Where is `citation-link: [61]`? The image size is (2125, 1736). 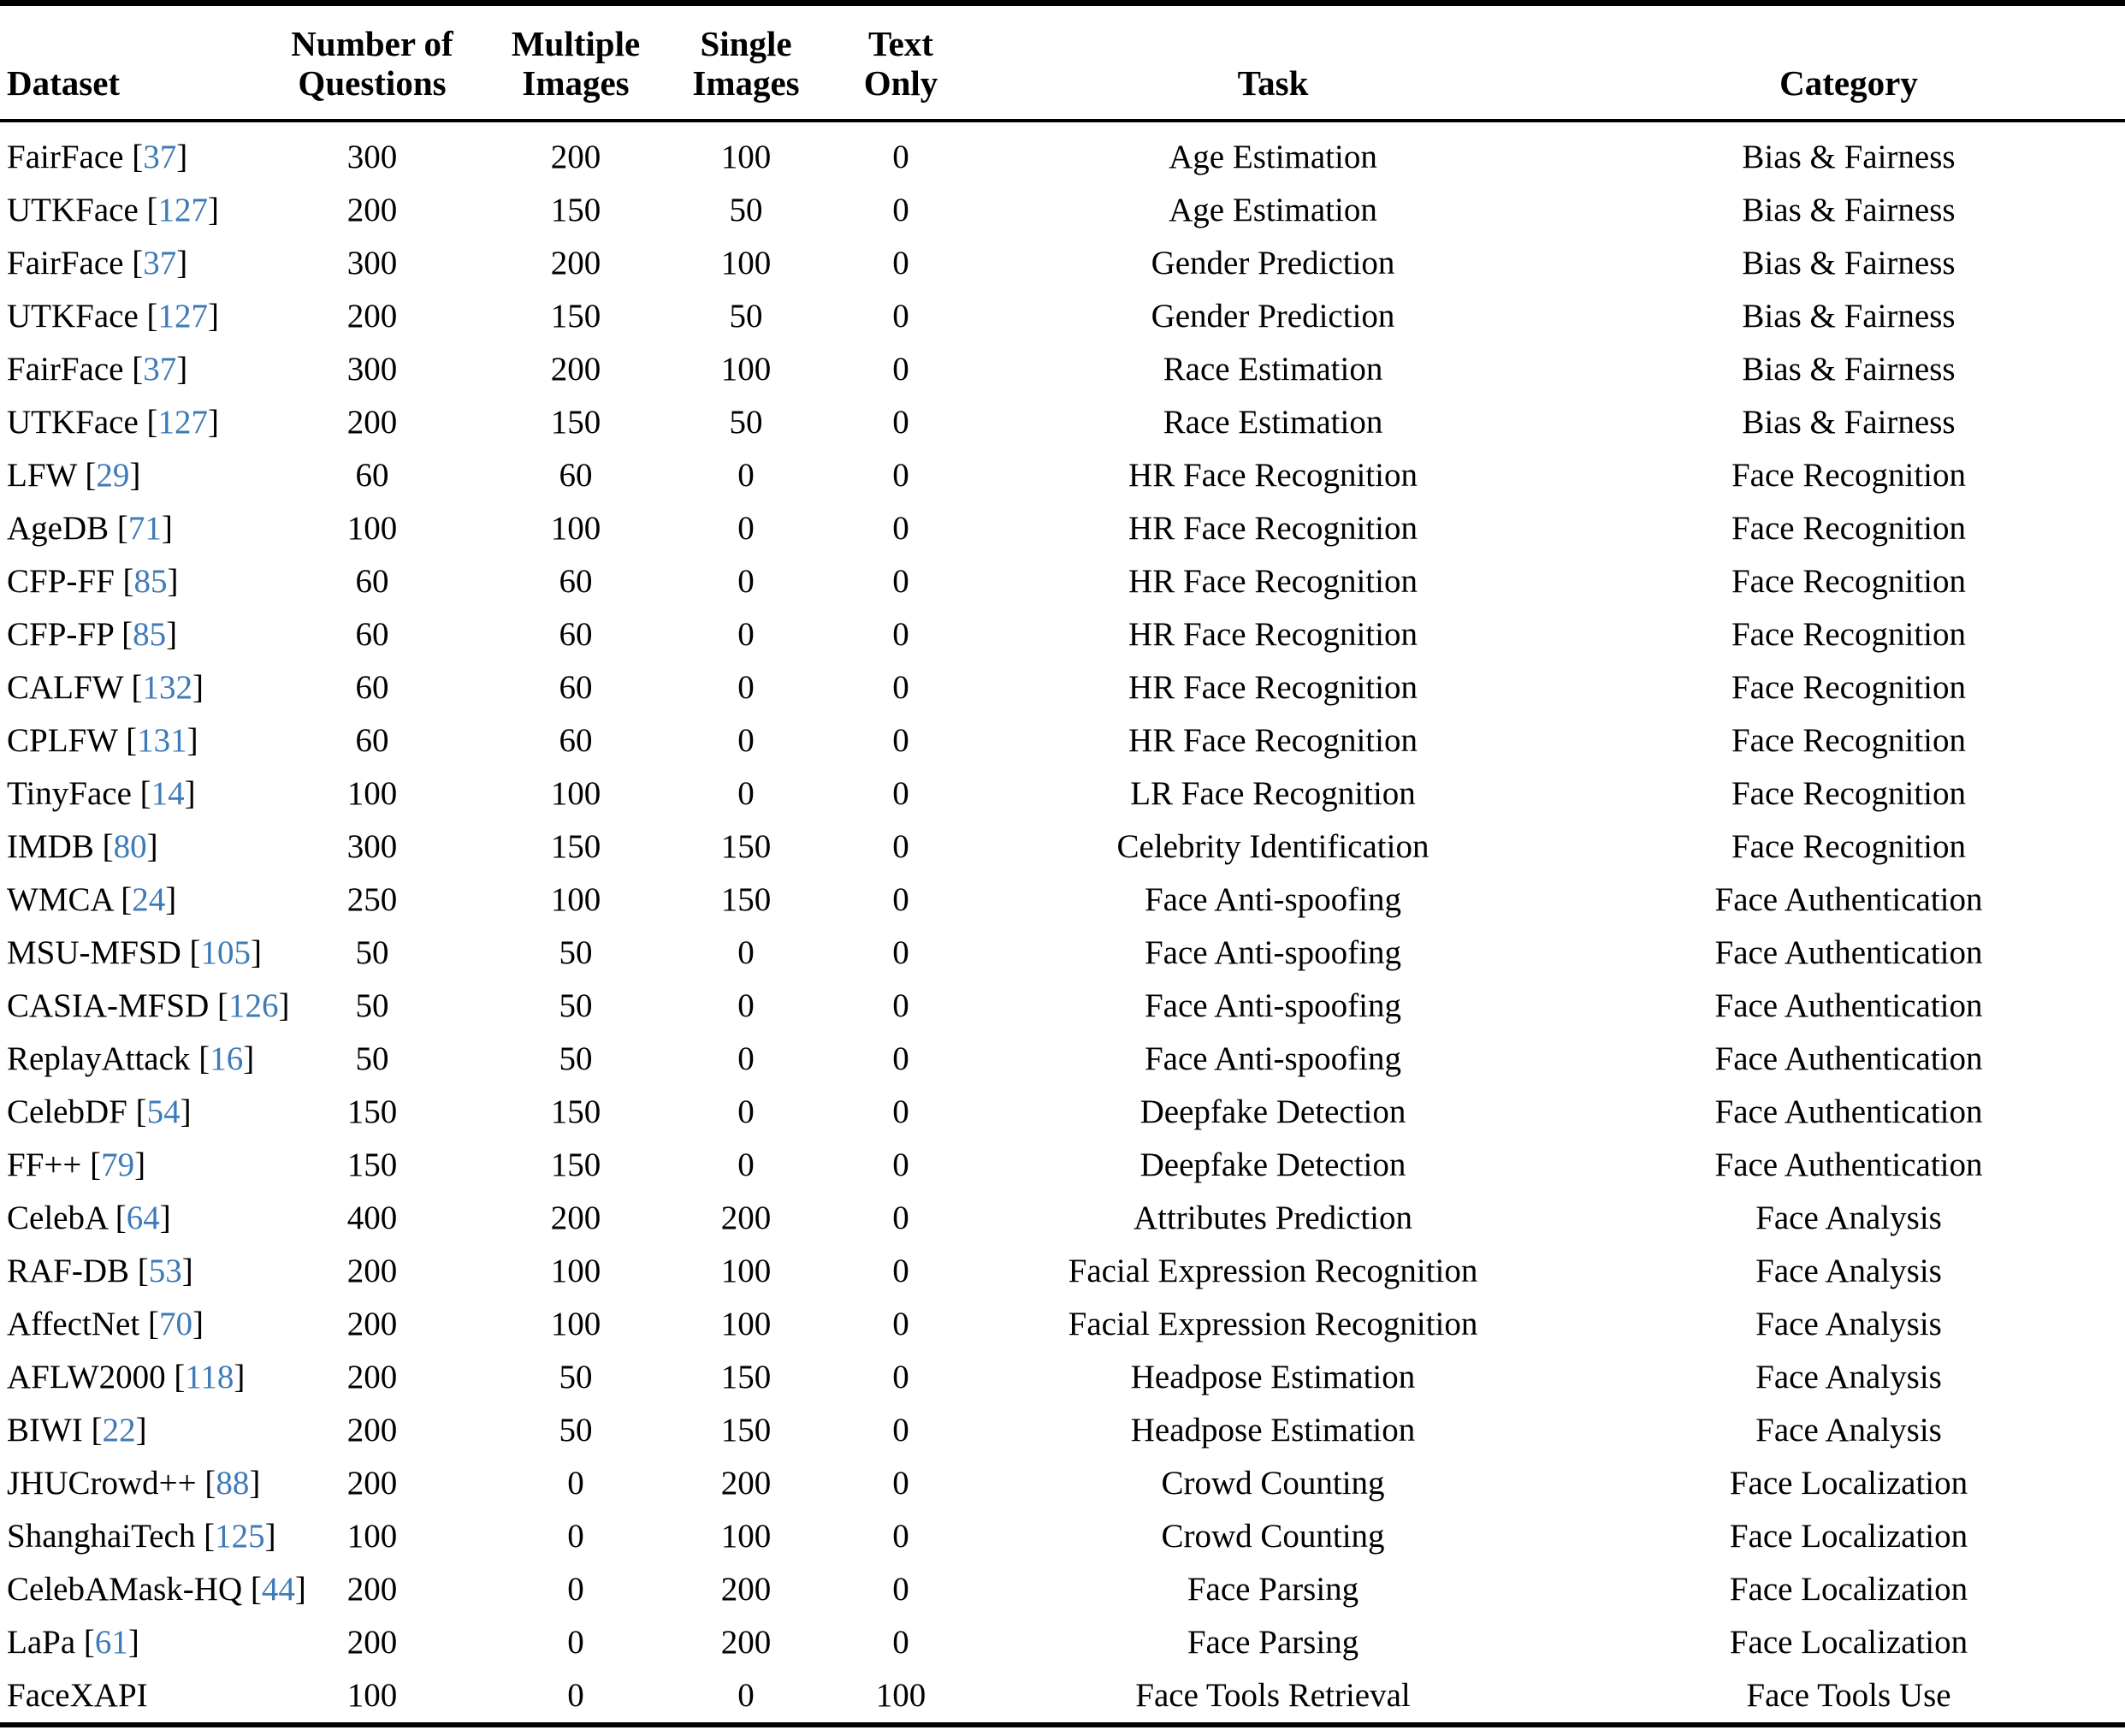
citation-link: [61] is located at coordinates (107, 1642).